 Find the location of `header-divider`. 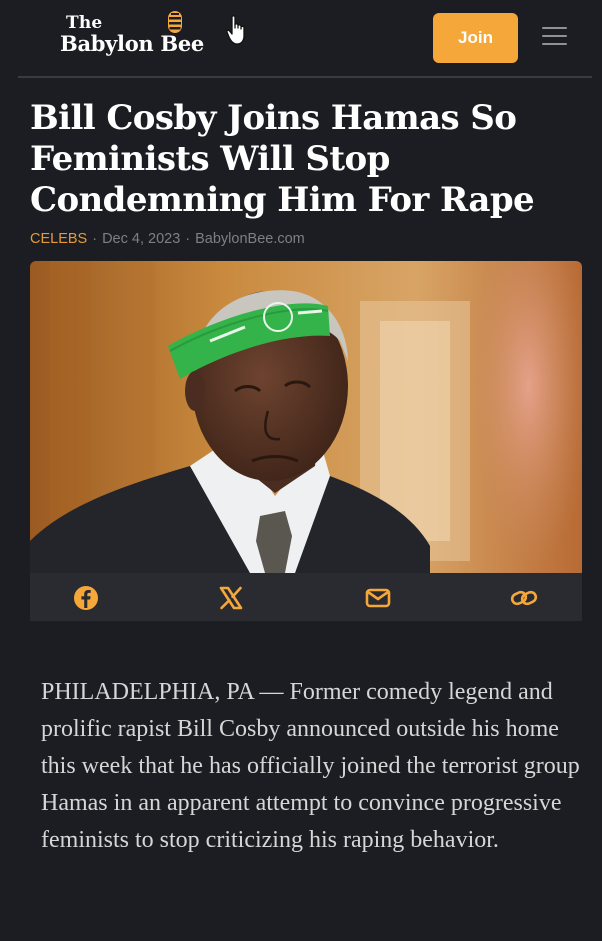

header-divider is located at coordinates (305, 77).